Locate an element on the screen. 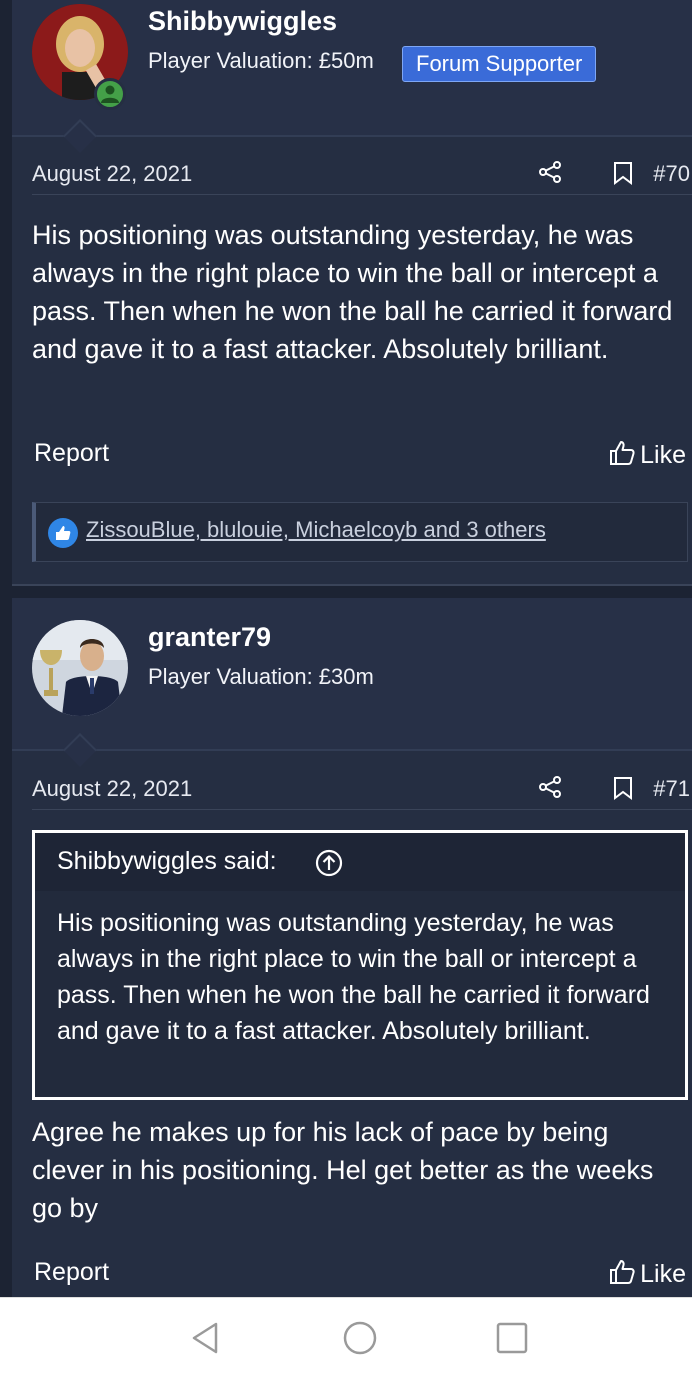 The image size is (692, 1379). post-meta: August 22, 2021 #71 is located at coordinates (362, 790).